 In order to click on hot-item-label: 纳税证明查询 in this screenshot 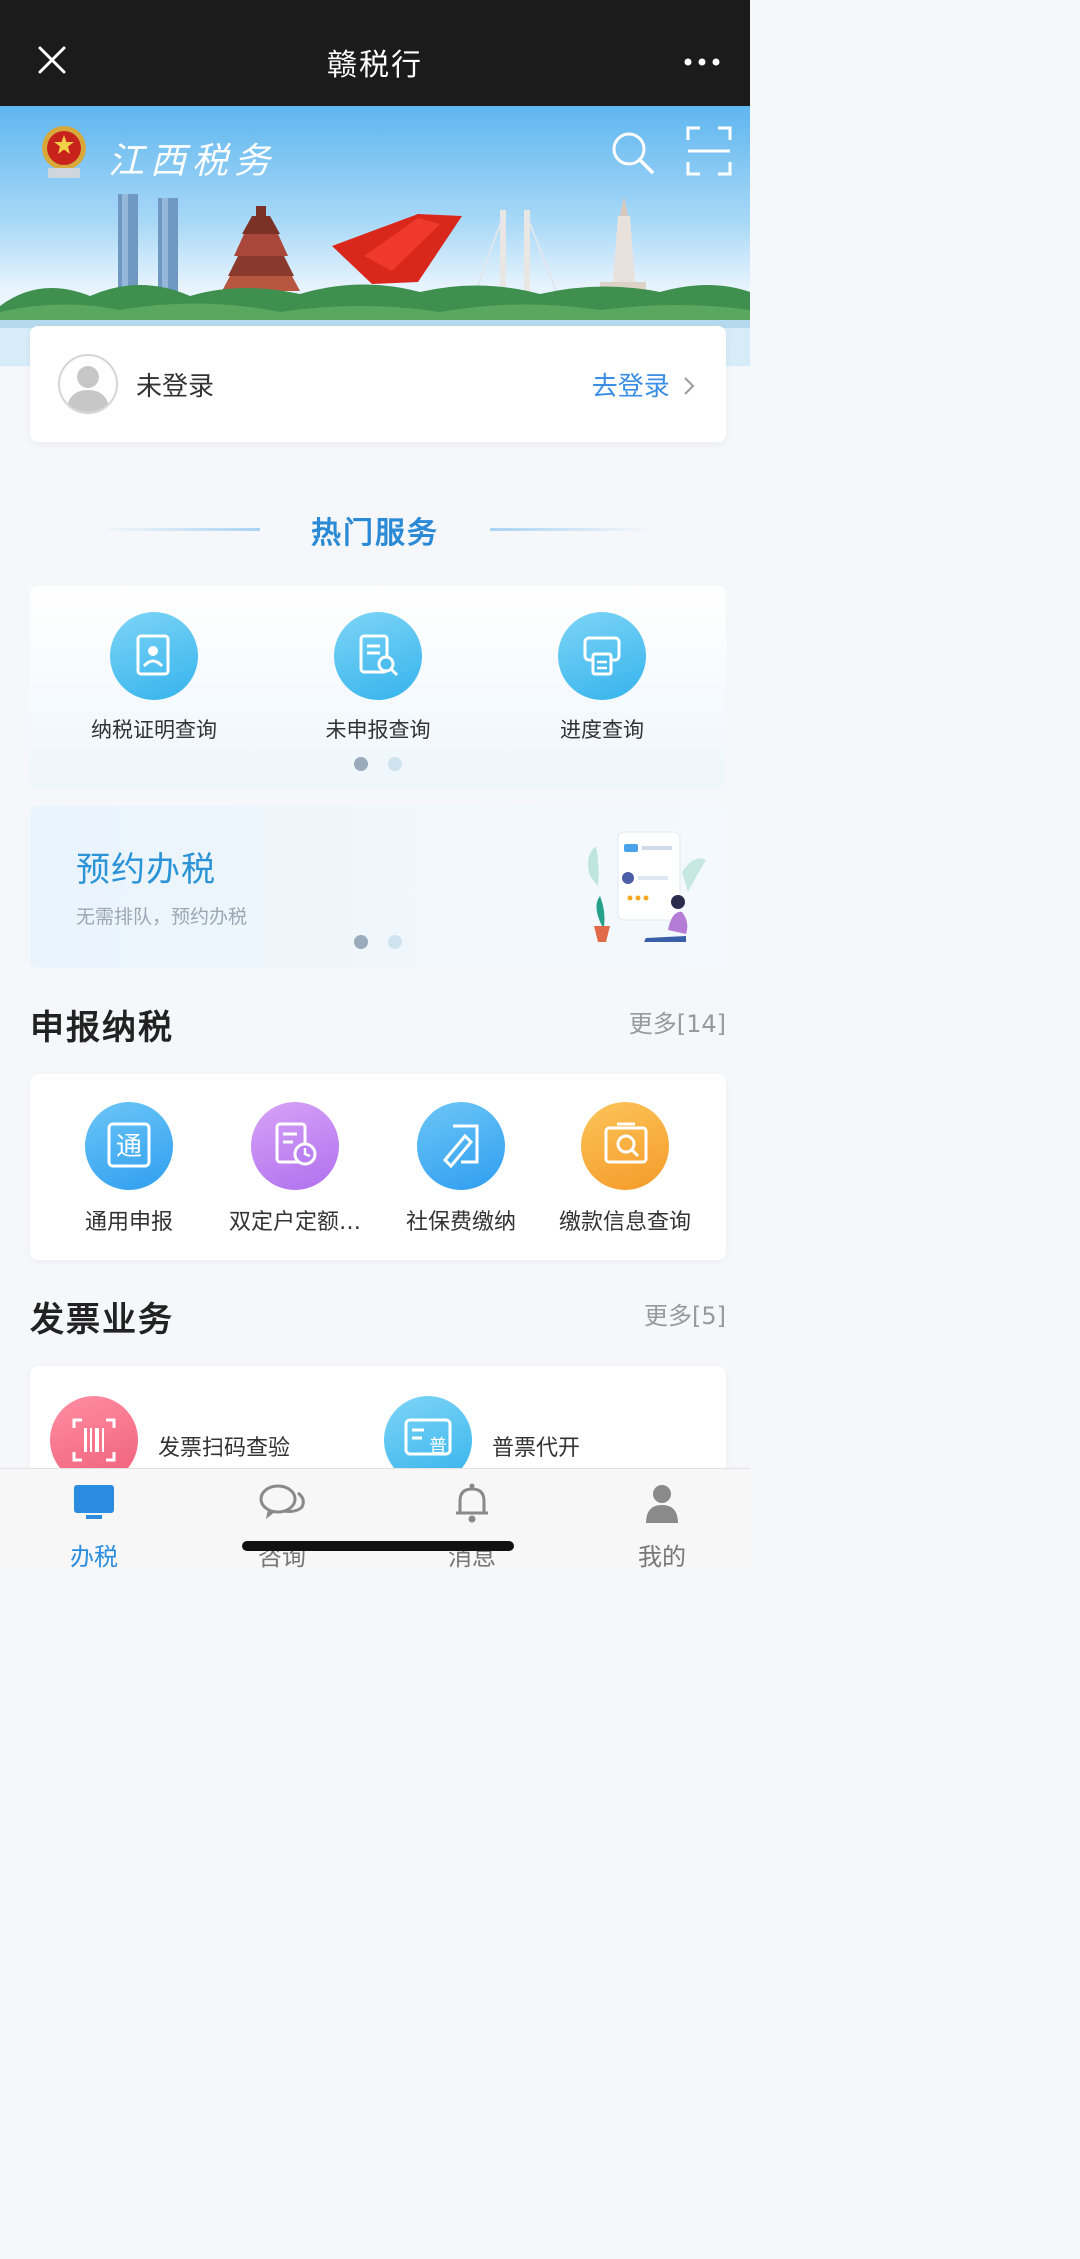, I will do `click(154, 730)`.